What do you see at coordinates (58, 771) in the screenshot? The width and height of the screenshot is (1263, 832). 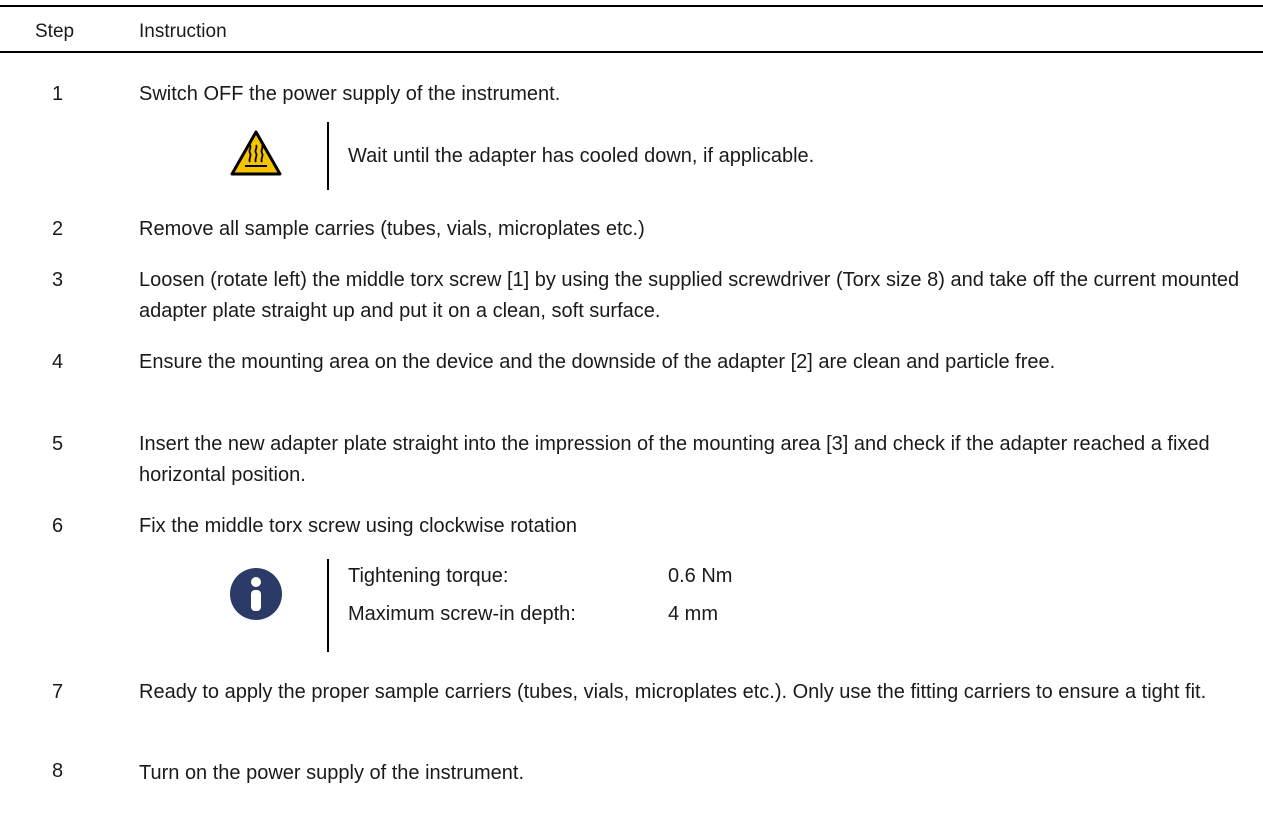 I see `step-number: 8` at bounding box center [58, 771].